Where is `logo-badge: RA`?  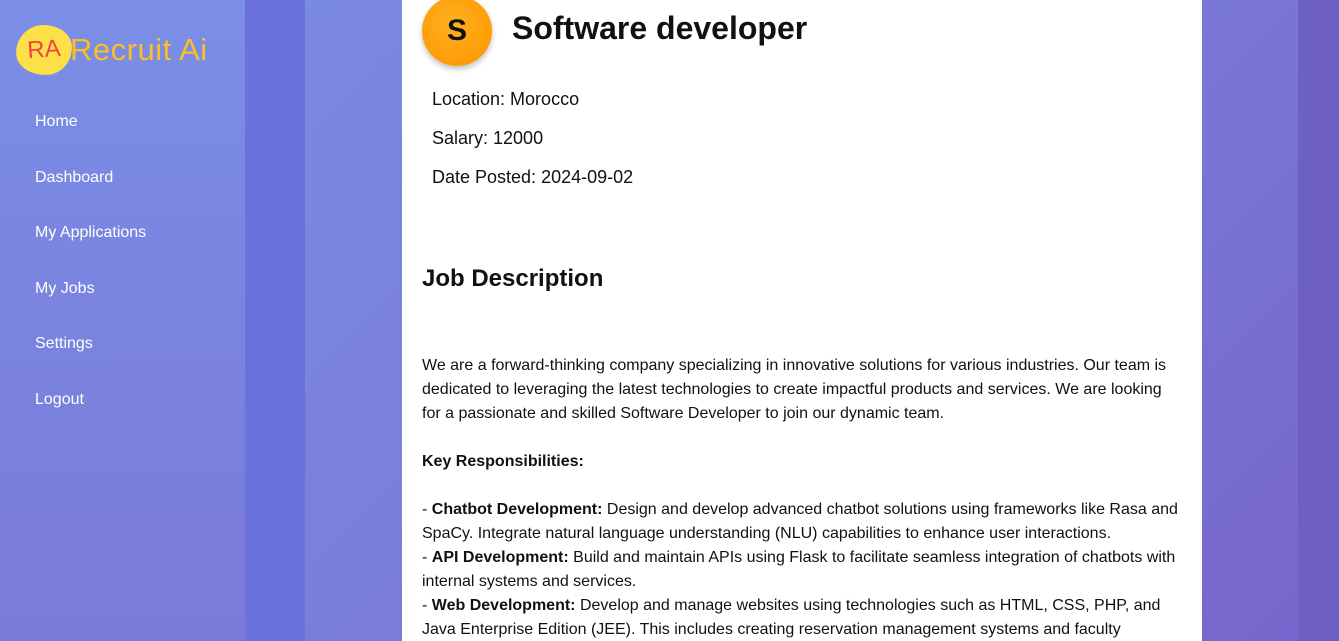
logo-badge: RA is located at coordinates (44, 50).